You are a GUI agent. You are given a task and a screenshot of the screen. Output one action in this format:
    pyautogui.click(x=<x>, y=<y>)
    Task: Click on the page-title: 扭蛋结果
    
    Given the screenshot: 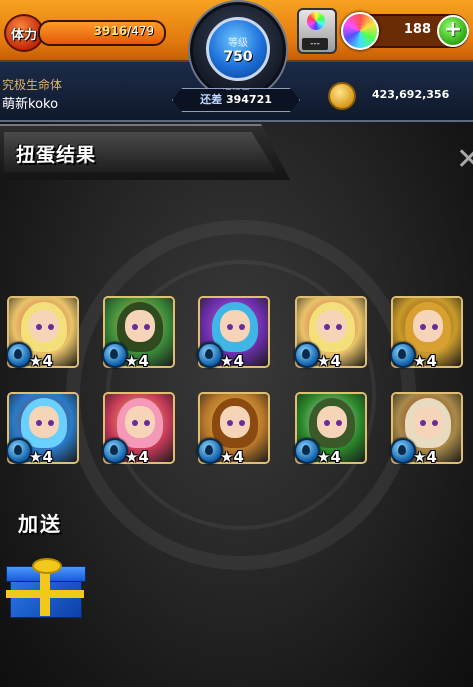 What is the action you would take?
    pyautogui.click(x=56, y=155)
    